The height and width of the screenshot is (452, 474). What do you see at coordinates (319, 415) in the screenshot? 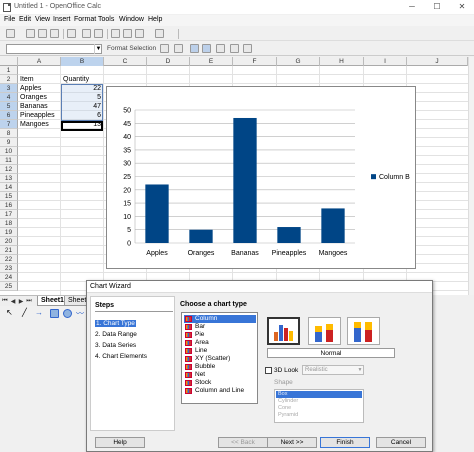
I see `shape-item: Pyramid` at bounding box center [319, 415].